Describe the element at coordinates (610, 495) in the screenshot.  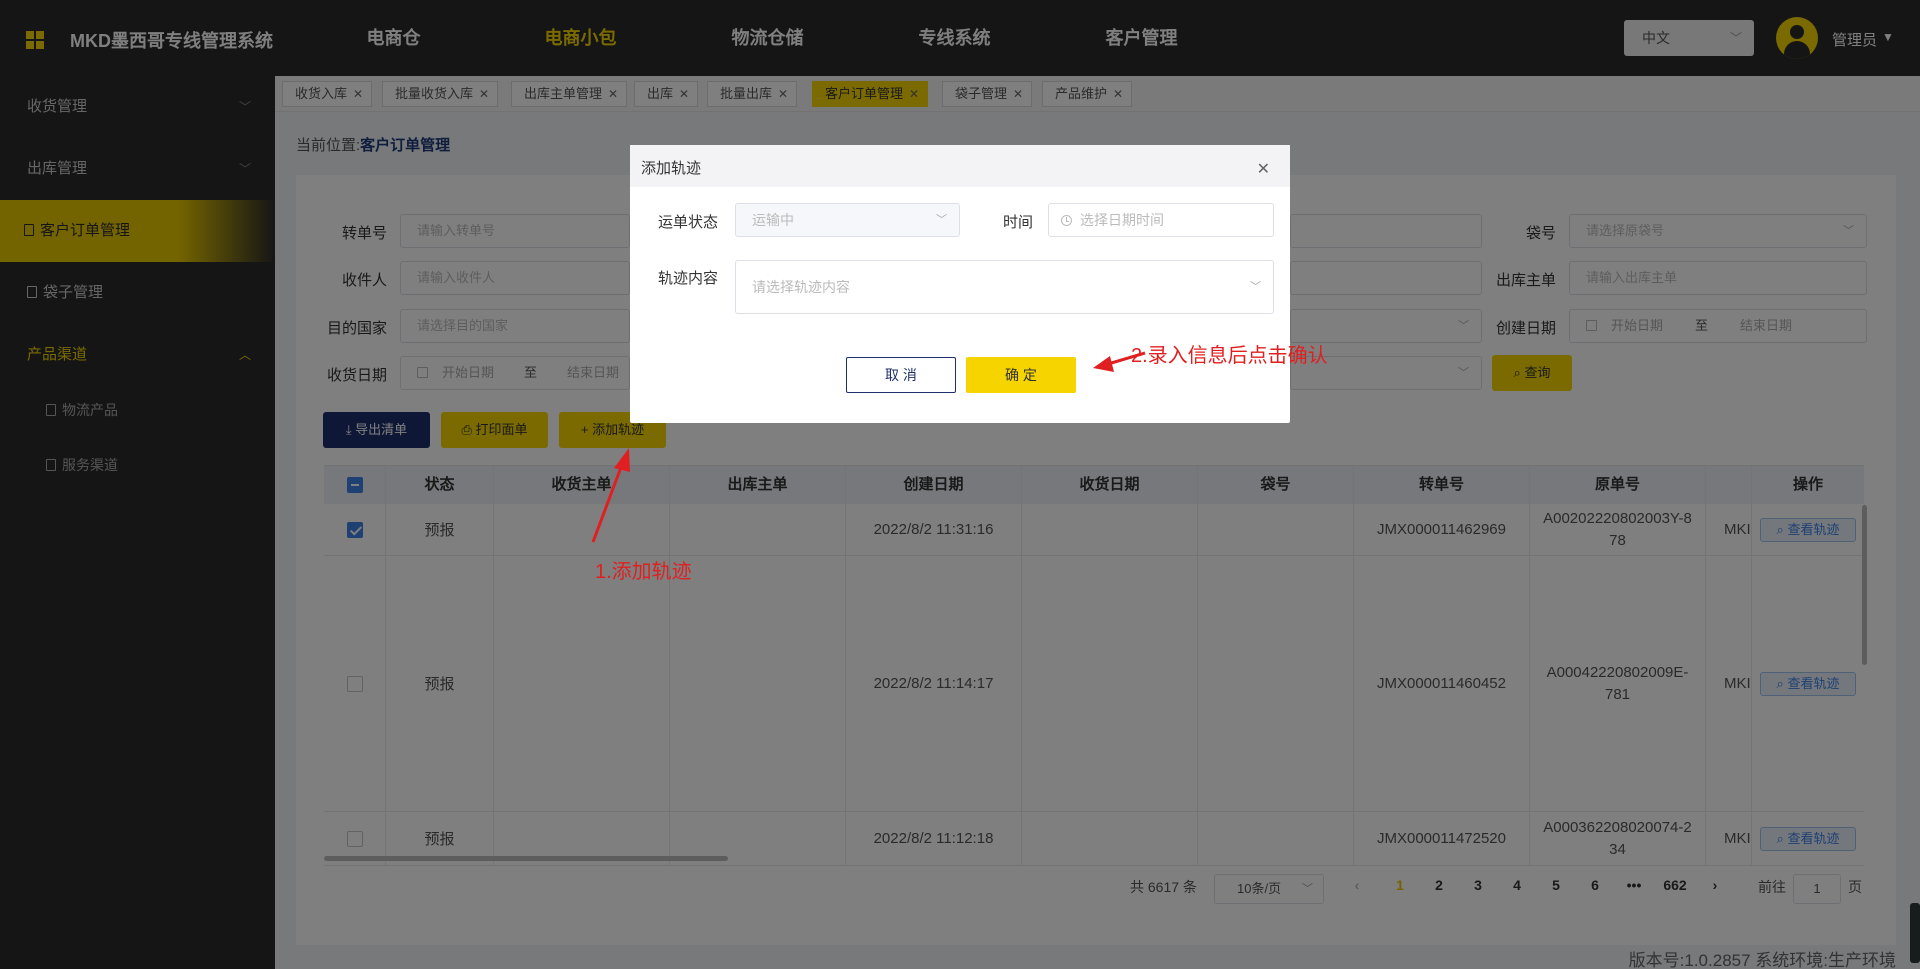
I see `annotation-arrow-step1` at that location.